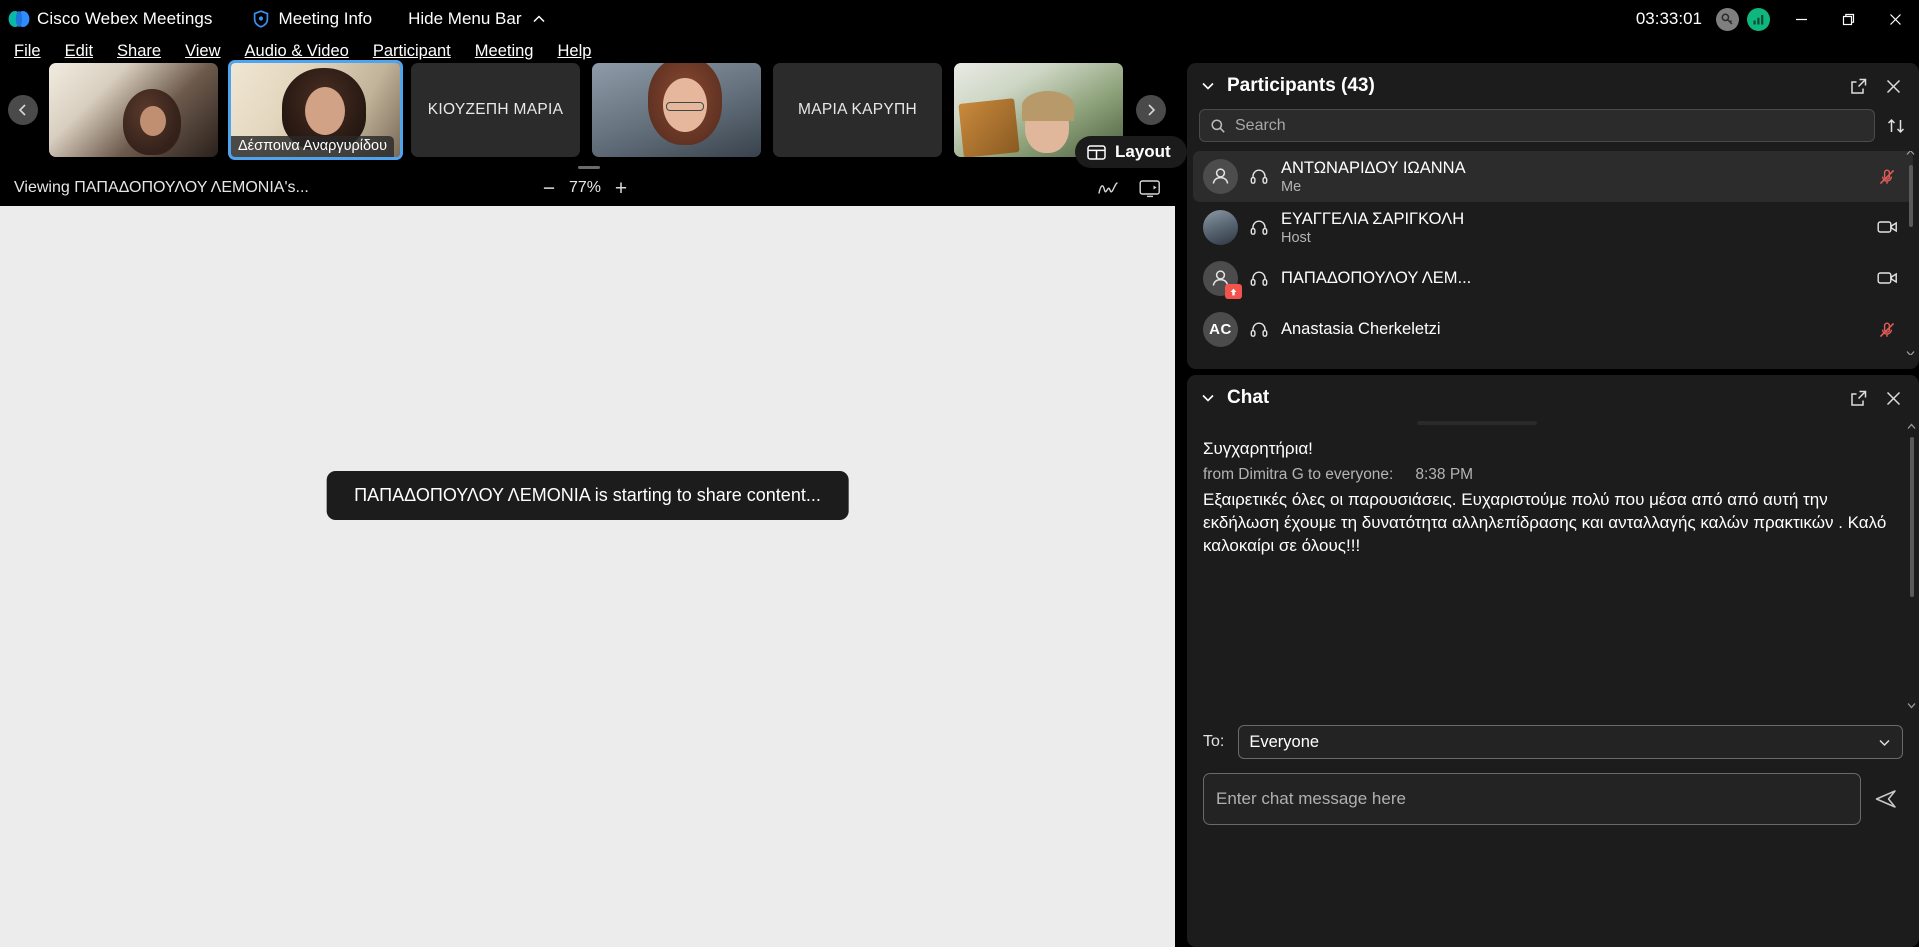  I want to click on chat-message-sender: from Dimitra G to everyone:, so click(1298, 475).